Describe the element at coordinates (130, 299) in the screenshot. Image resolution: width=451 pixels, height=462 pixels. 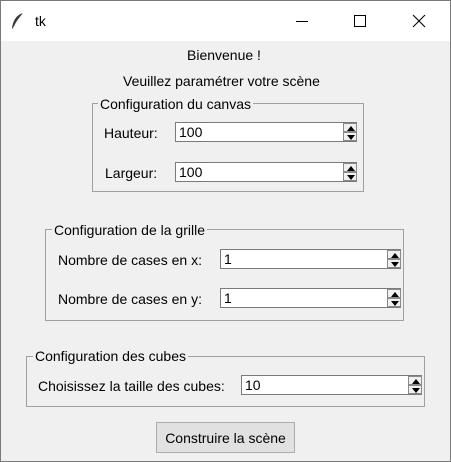
I see `grid-y-label: Nombre de cases en y:` at that location.